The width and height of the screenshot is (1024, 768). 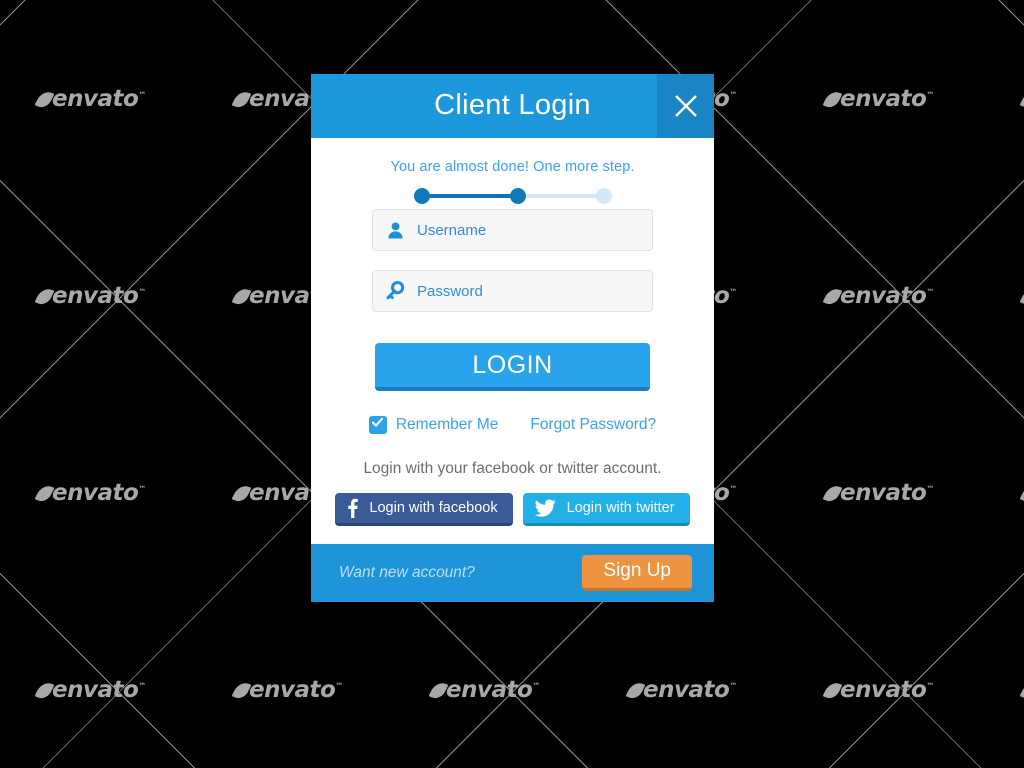 I want to click on remember-row: Remember Me Forgot Password?, so click(x=512, y=425).